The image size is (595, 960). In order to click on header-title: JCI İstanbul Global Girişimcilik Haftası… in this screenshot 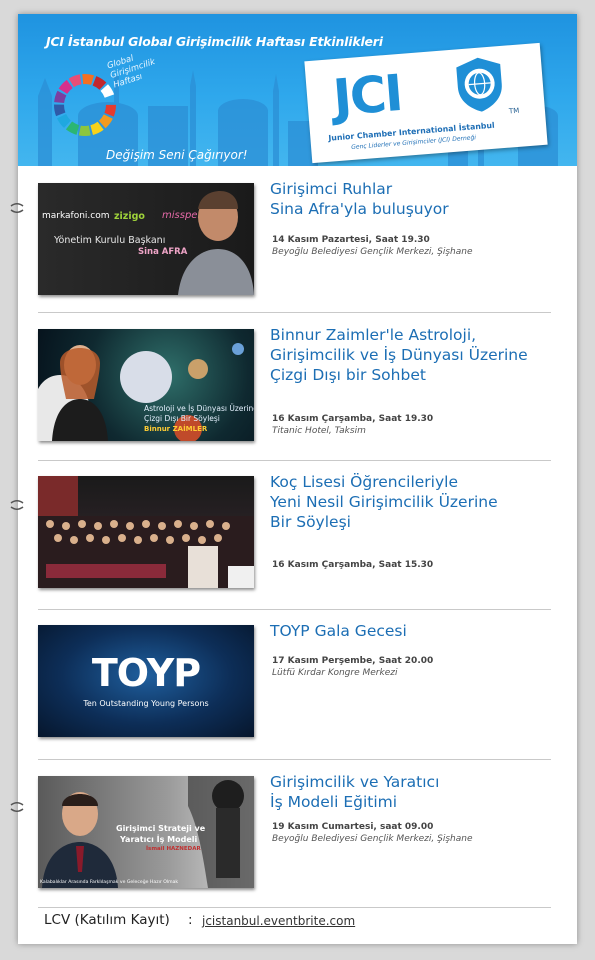, I will do `click(214, 41)`.